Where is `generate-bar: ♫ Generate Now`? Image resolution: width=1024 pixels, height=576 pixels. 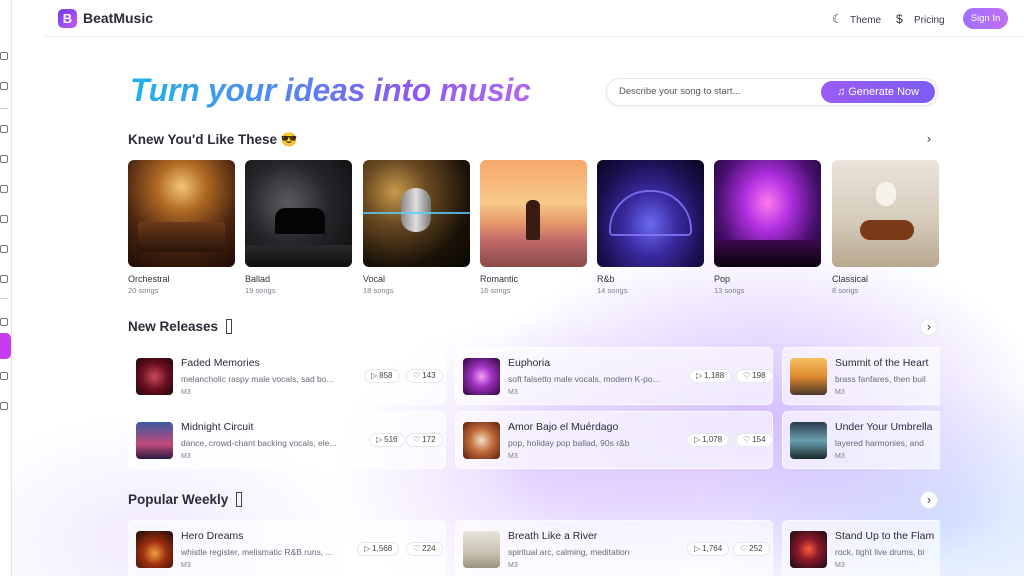 generate-bar: ♫ Generate Now is located at coordinates (772, 92).